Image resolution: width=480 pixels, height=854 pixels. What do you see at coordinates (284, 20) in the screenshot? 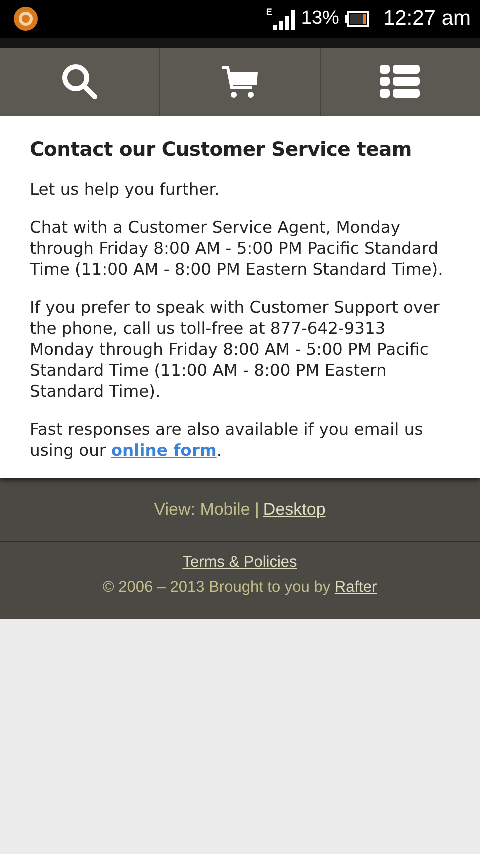
I see `signal-icon` at bounding box center [284, 20].